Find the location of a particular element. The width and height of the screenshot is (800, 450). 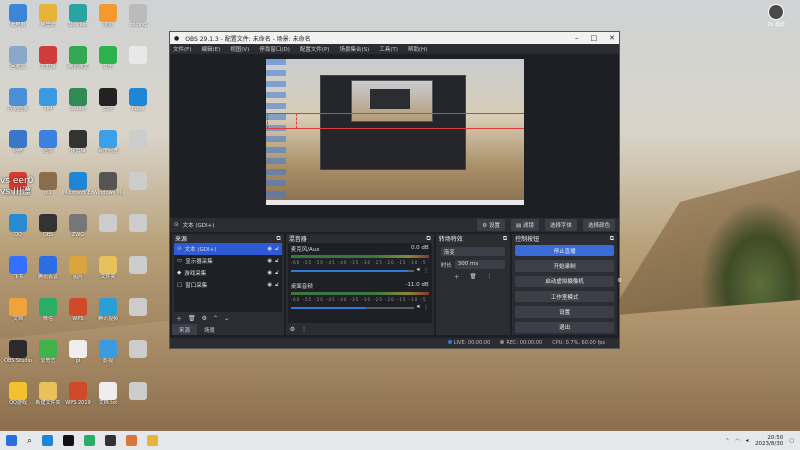

chevron-up-icon: ⌃ is located at coordinates (727, 441).